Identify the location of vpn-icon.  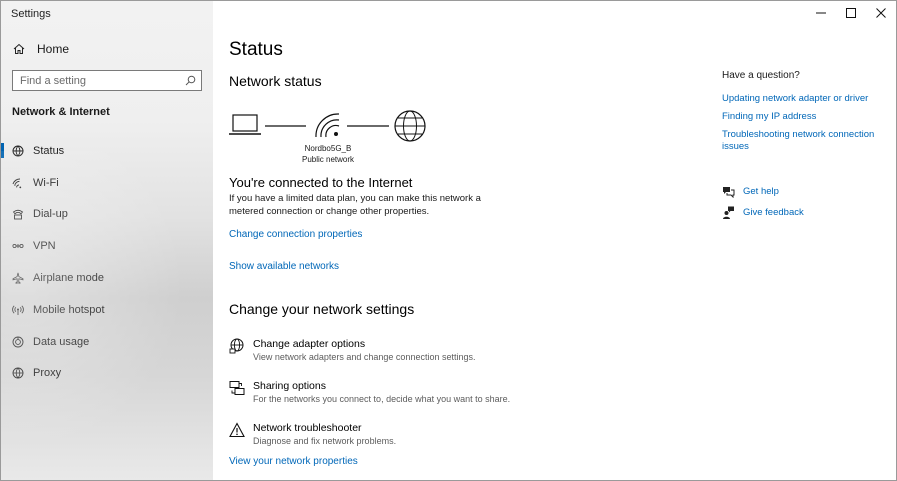
(18, 246).